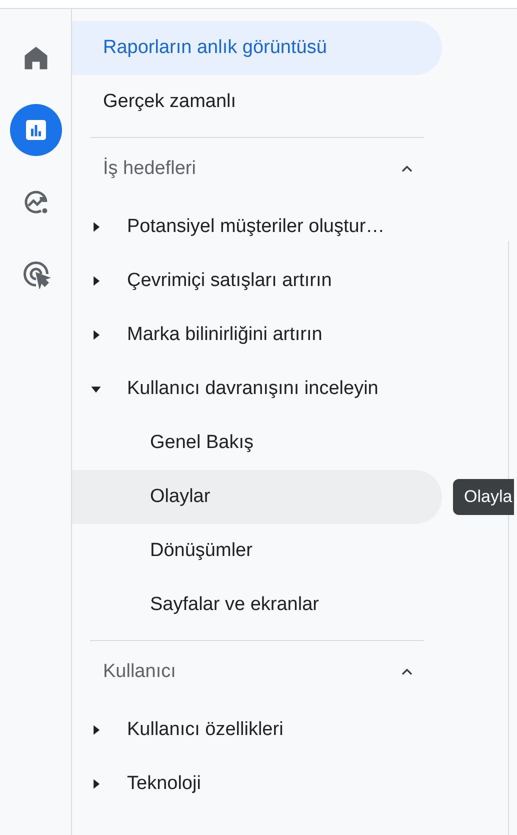 The height and width of the screenshot is (835, 517). I want to click on section-title: İş hedefleri, so click(149, 168).